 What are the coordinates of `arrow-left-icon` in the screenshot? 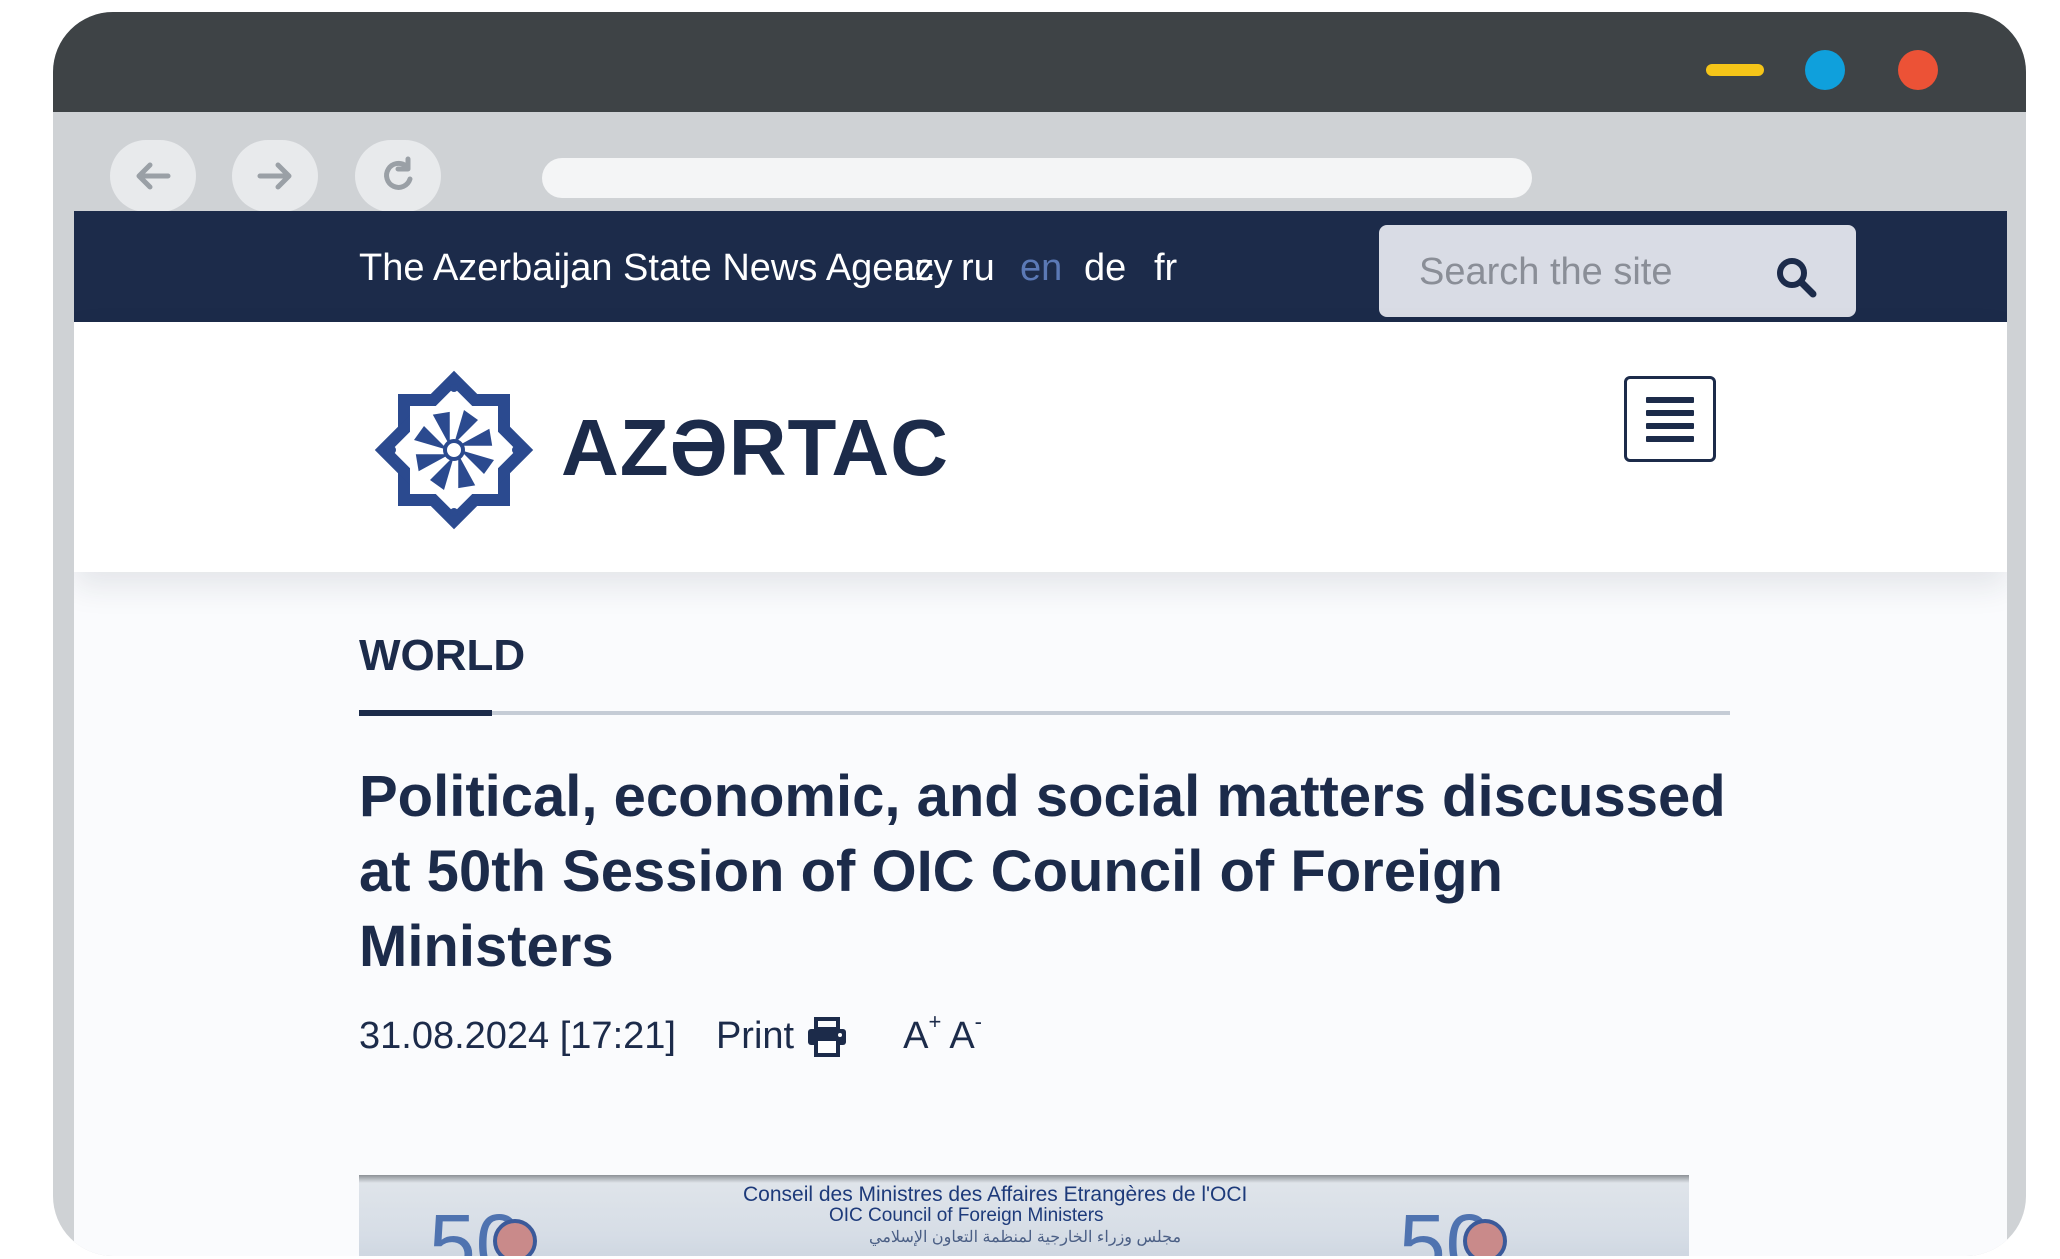 It's located at (153, 176).